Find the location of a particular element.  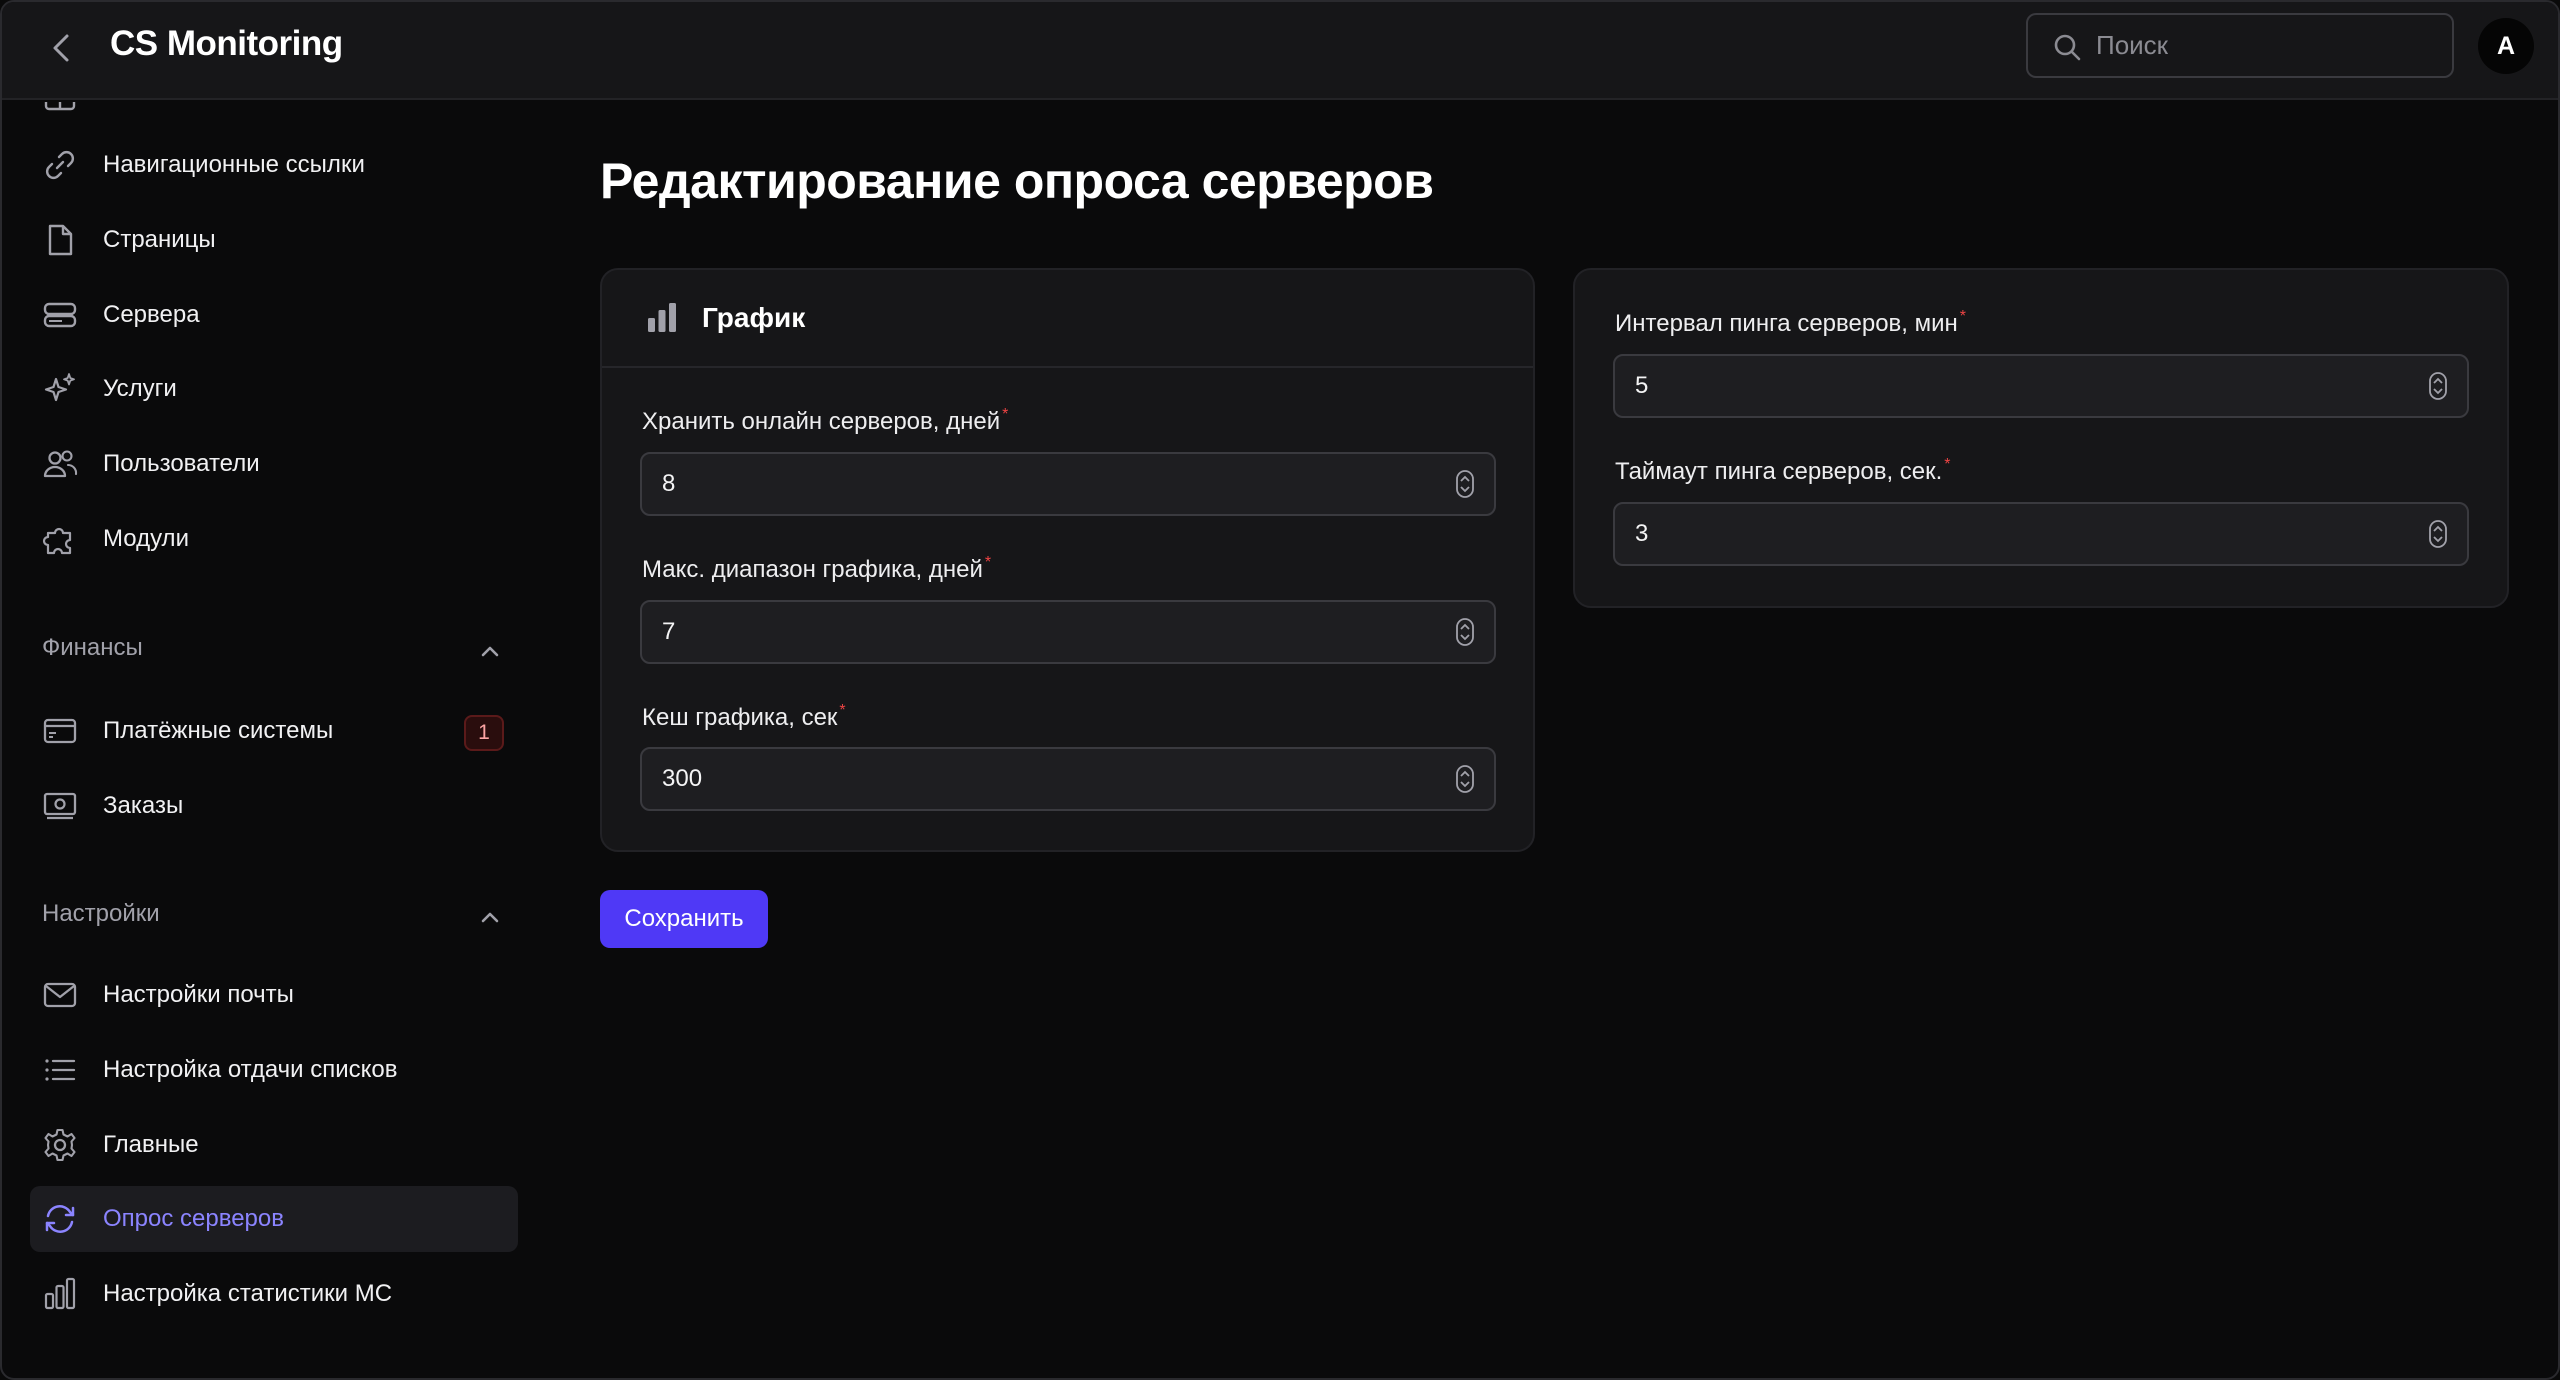

app-title: CS Monitoring is located at coordinates (226, 43).